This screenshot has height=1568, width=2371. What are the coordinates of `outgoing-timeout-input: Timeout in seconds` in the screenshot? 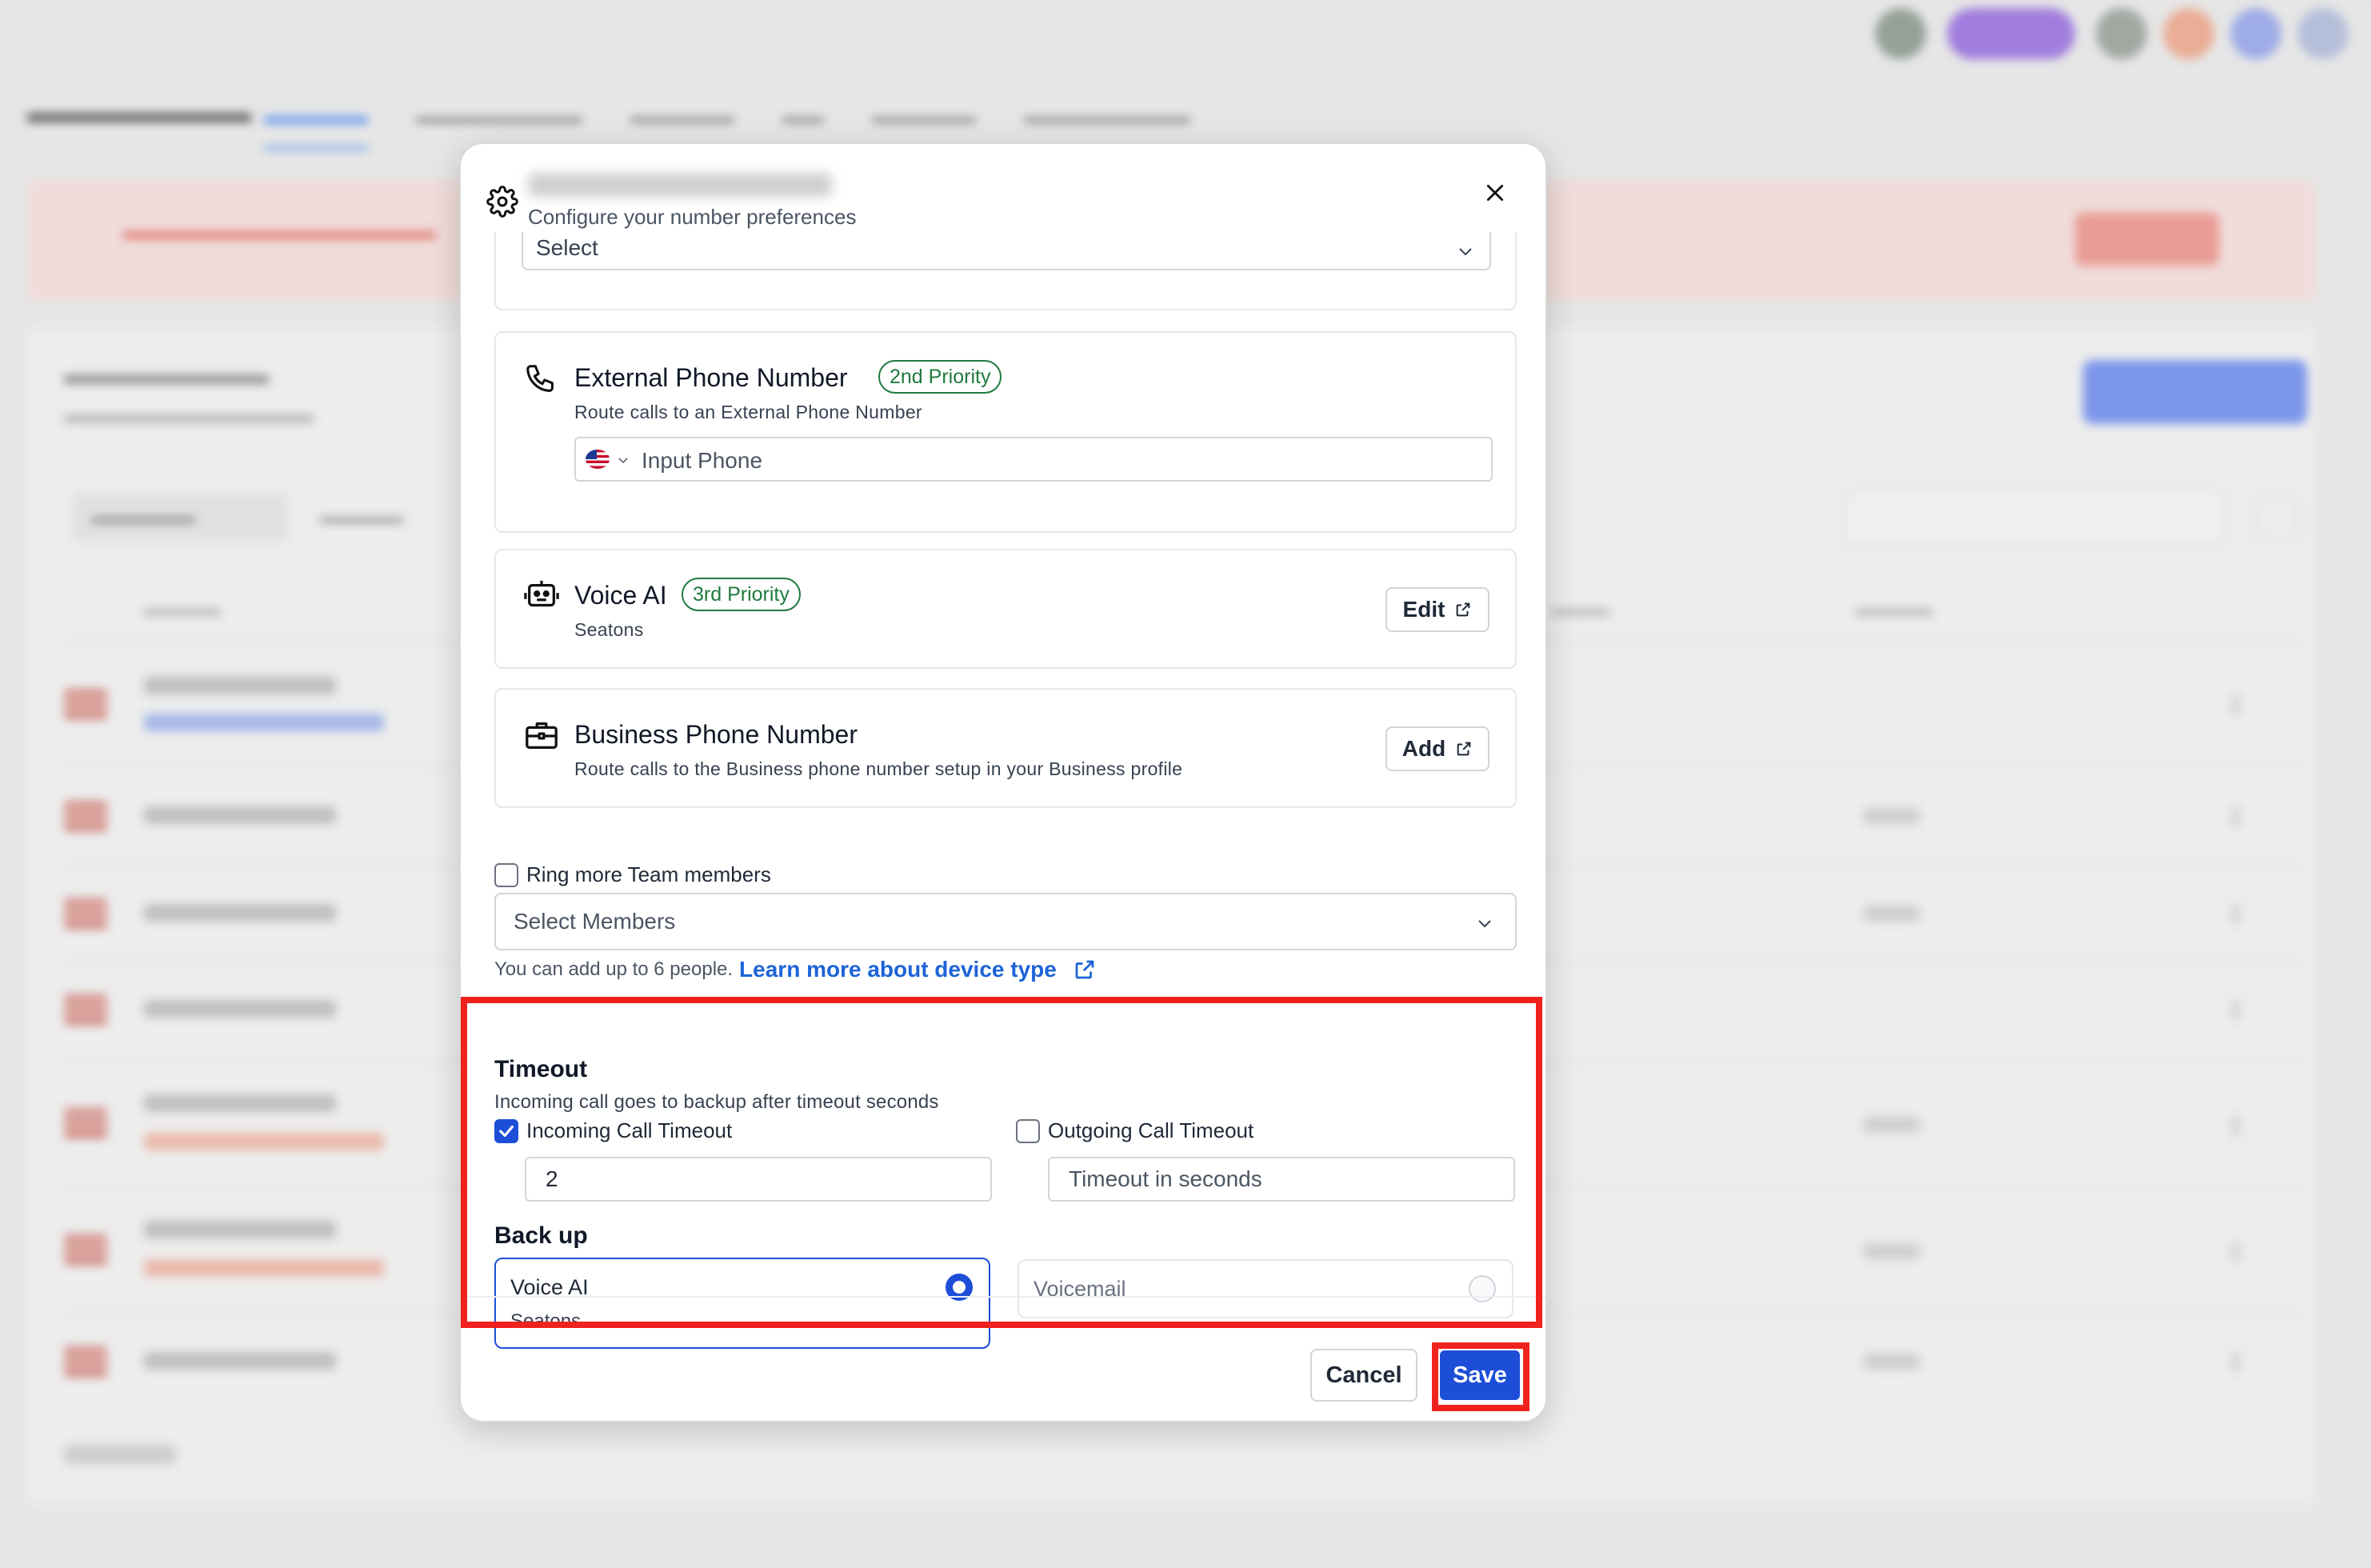 It's located at (1281, 1179).